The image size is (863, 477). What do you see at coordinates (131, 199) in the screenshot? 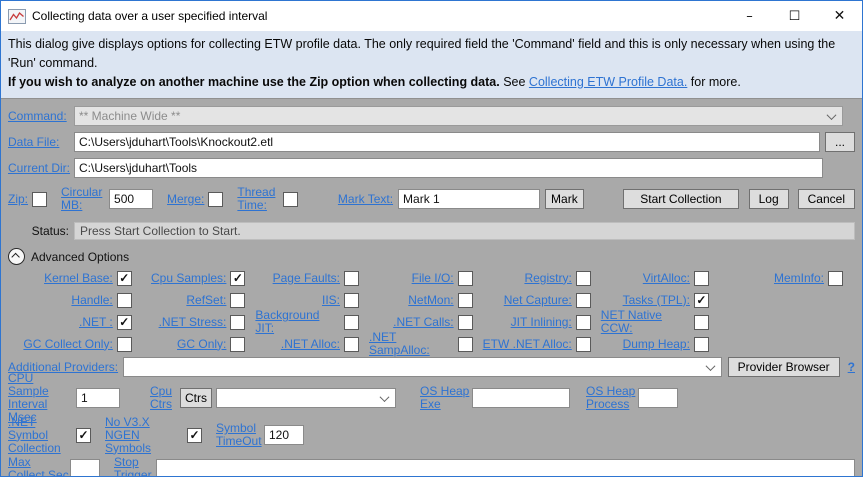
I see `circular-mb-input` at bounding box center [131, 199].